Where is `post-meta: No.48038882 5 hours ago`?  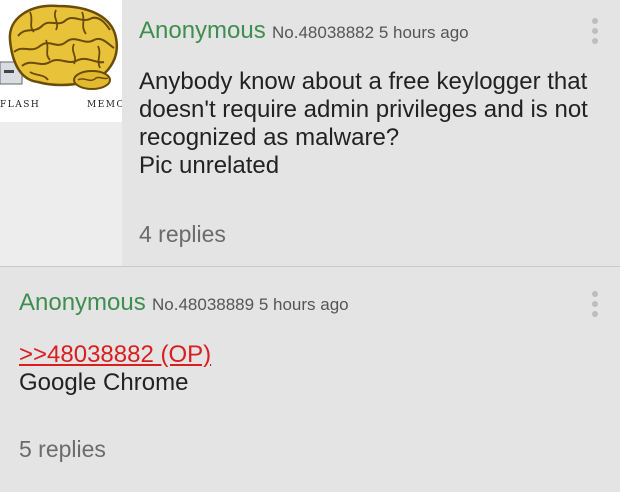 post-meta: No.48038882 5 hours ago is located at coordinates (370, 32).